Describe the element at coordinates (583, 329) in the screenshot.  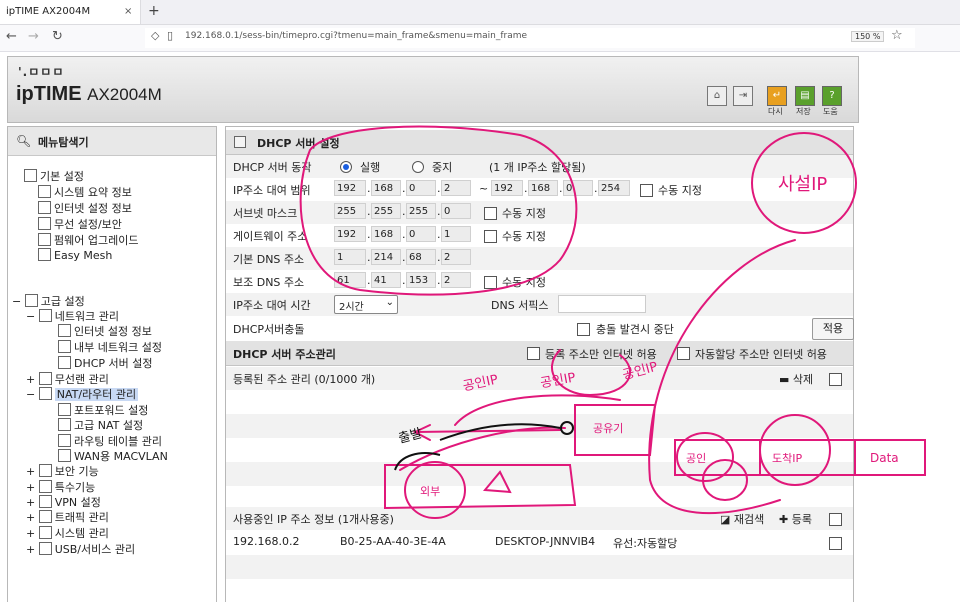
I see `conflict-stop-checkbox` at that location.